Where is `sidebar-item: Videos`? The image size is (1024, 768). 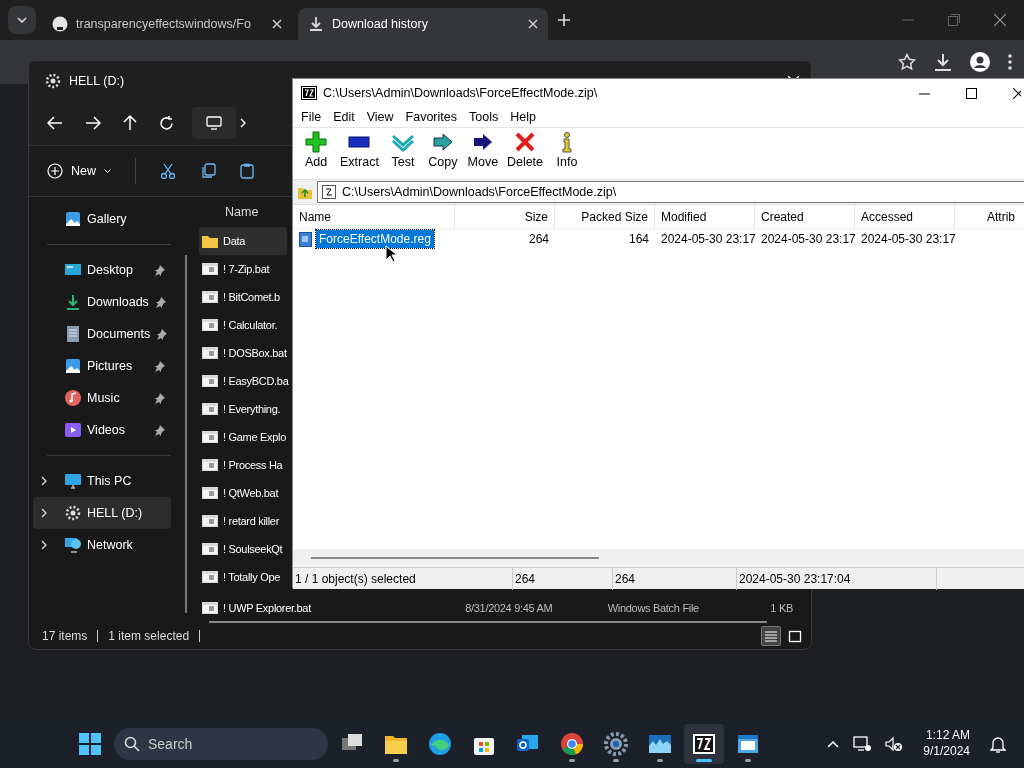
sidebar-item: Videos is located at coordinates (102, 430).